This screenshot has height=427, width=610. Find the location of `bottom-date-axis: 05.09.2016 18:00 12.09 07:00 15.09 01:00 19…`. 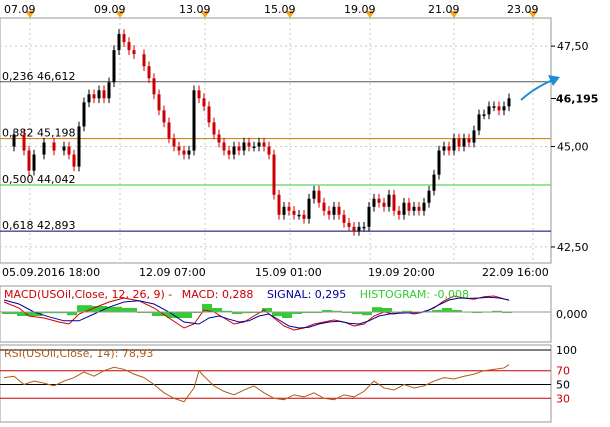

bottom-date-axis: 05.09.2016 18:00 12.09 07:00 15.09 01:00 19… is located at coordinates (275, 272).